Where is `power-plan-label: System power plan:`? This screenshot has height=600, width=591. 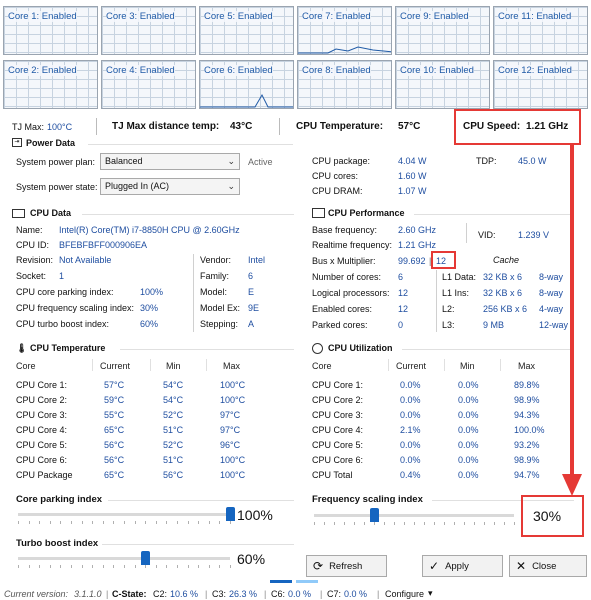
power-plan-label: System power plan: is located at coordinates (56, 162).